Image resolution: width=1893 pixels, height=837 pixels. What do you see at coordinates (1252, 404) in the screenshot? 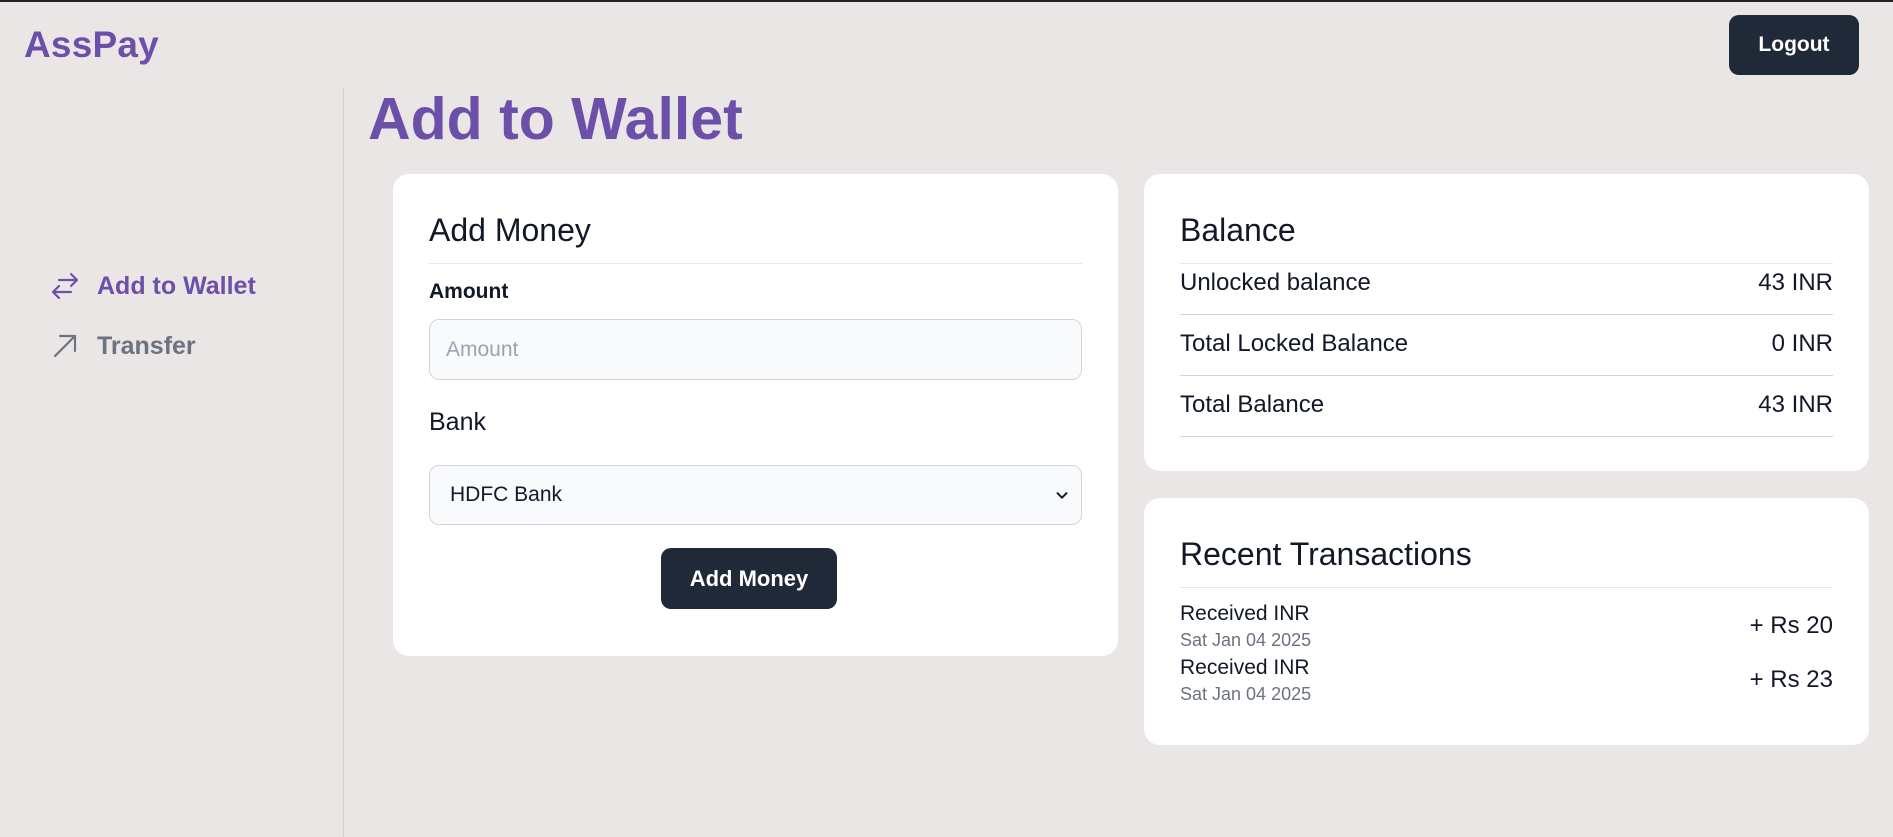
I see `balance-row-label: Total Balance` at bounding box center [1252, 404].